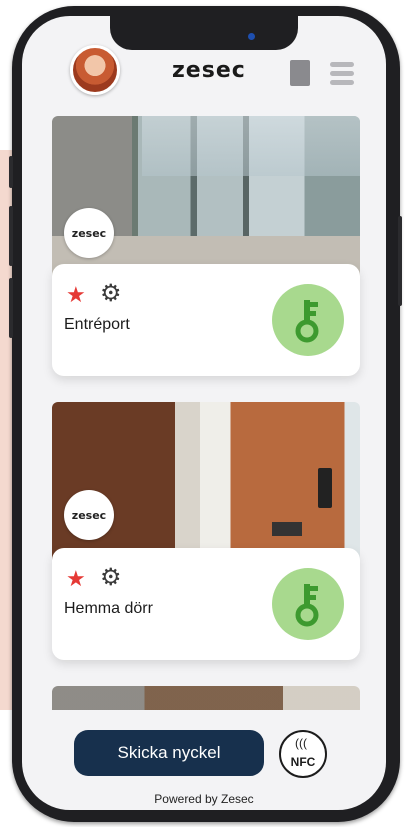  Describe the element at coordinates (303, 754) in the screenshot. I see `nfc-button: ((( NFC` at that location.